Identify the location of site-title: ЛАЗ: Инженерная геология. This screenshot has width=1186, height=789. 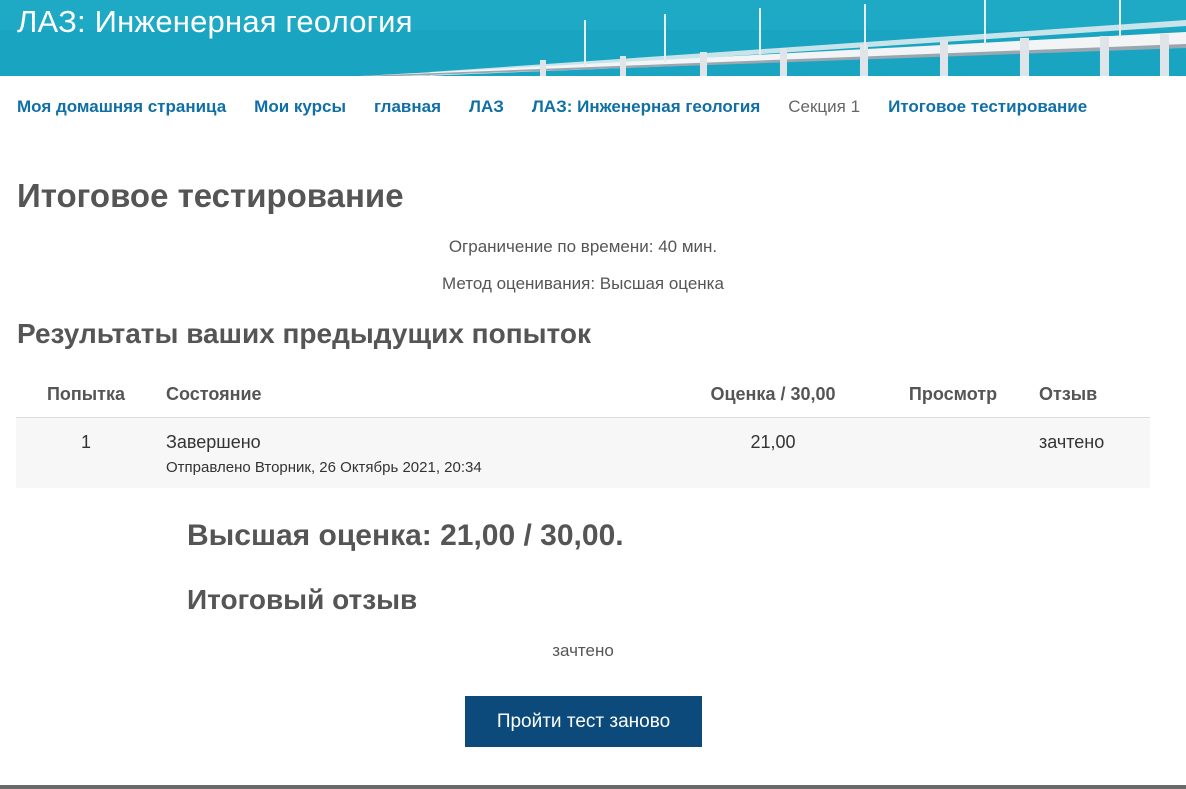
(215, 22).